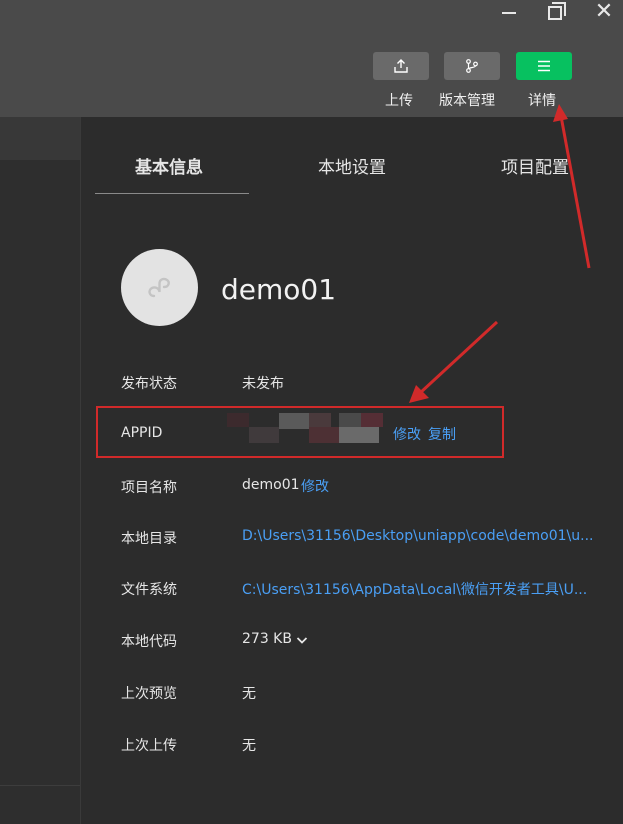  Describe the element at coordinates (458, 357) in the screenshot. I see `arrow-to-appid` at that location.